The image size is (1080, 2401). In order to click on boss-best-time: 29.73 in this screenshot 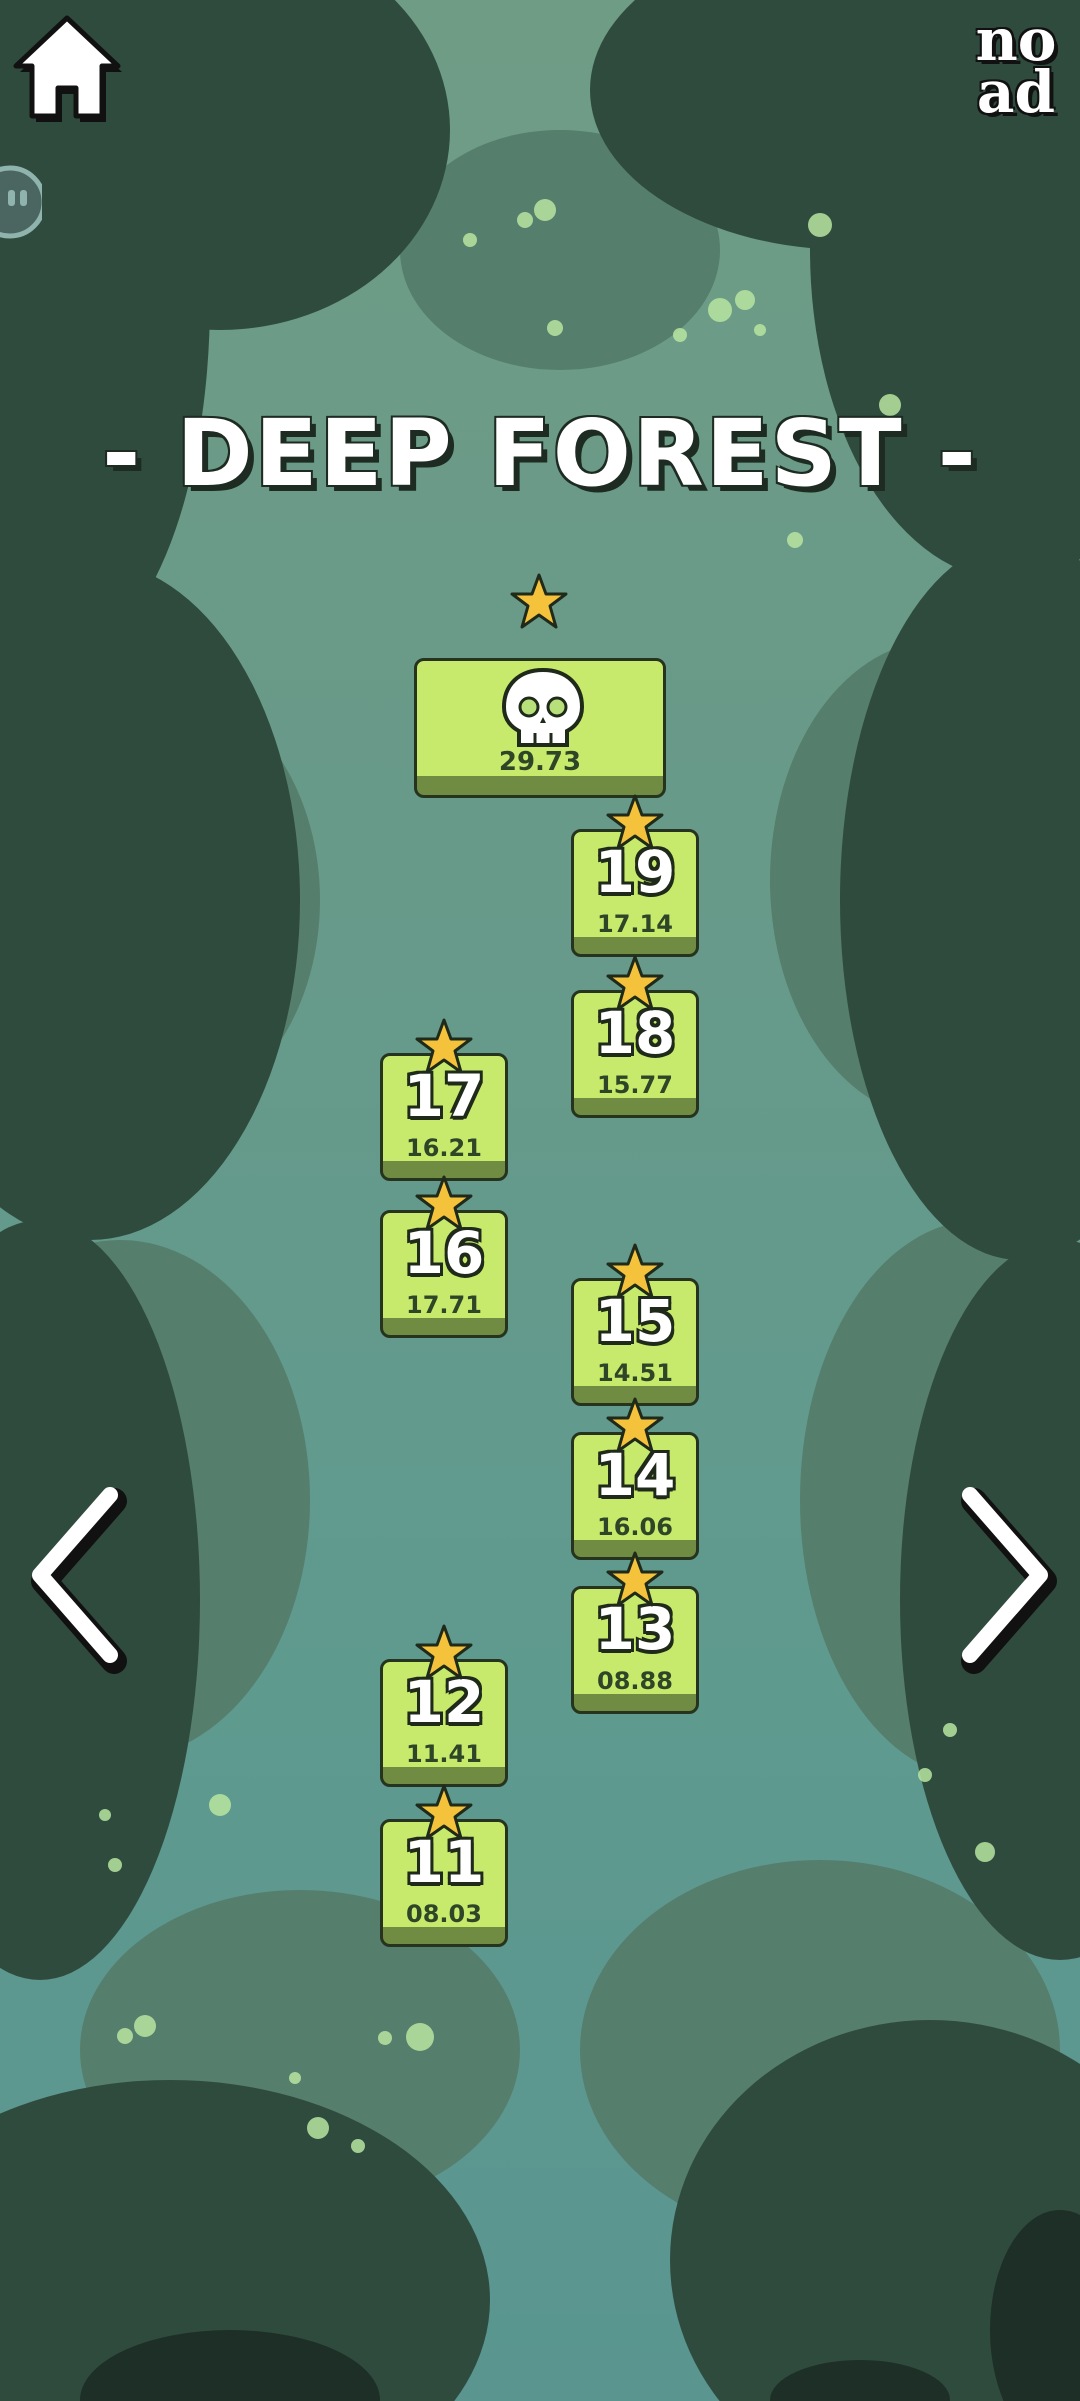, I will do `click(540, 762)`.